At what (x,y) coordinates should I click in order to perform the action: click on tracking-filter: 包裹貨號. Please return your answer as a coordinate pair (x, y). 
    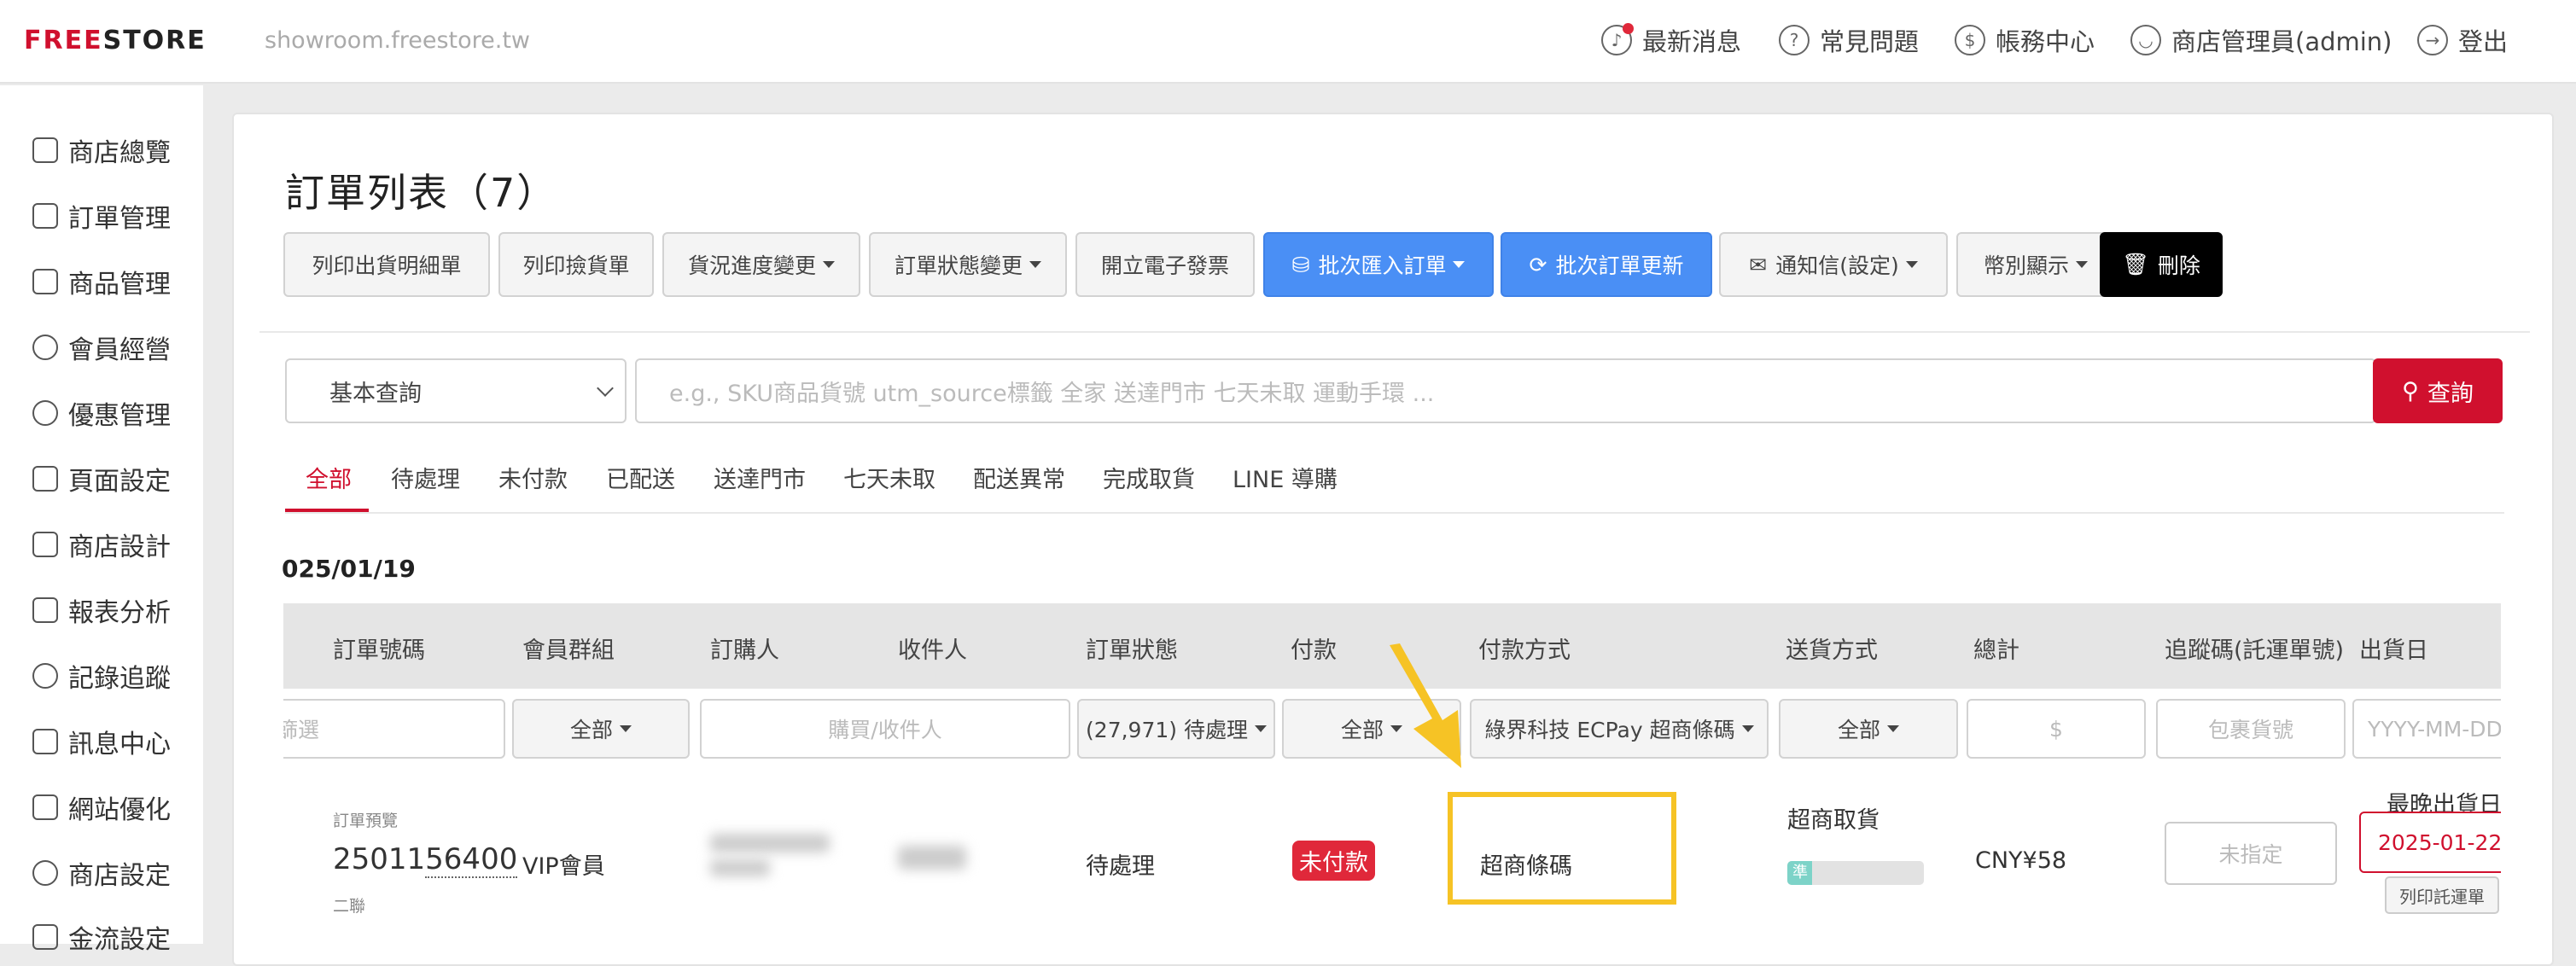
    Looking at the image, I should click on (2251, 729).